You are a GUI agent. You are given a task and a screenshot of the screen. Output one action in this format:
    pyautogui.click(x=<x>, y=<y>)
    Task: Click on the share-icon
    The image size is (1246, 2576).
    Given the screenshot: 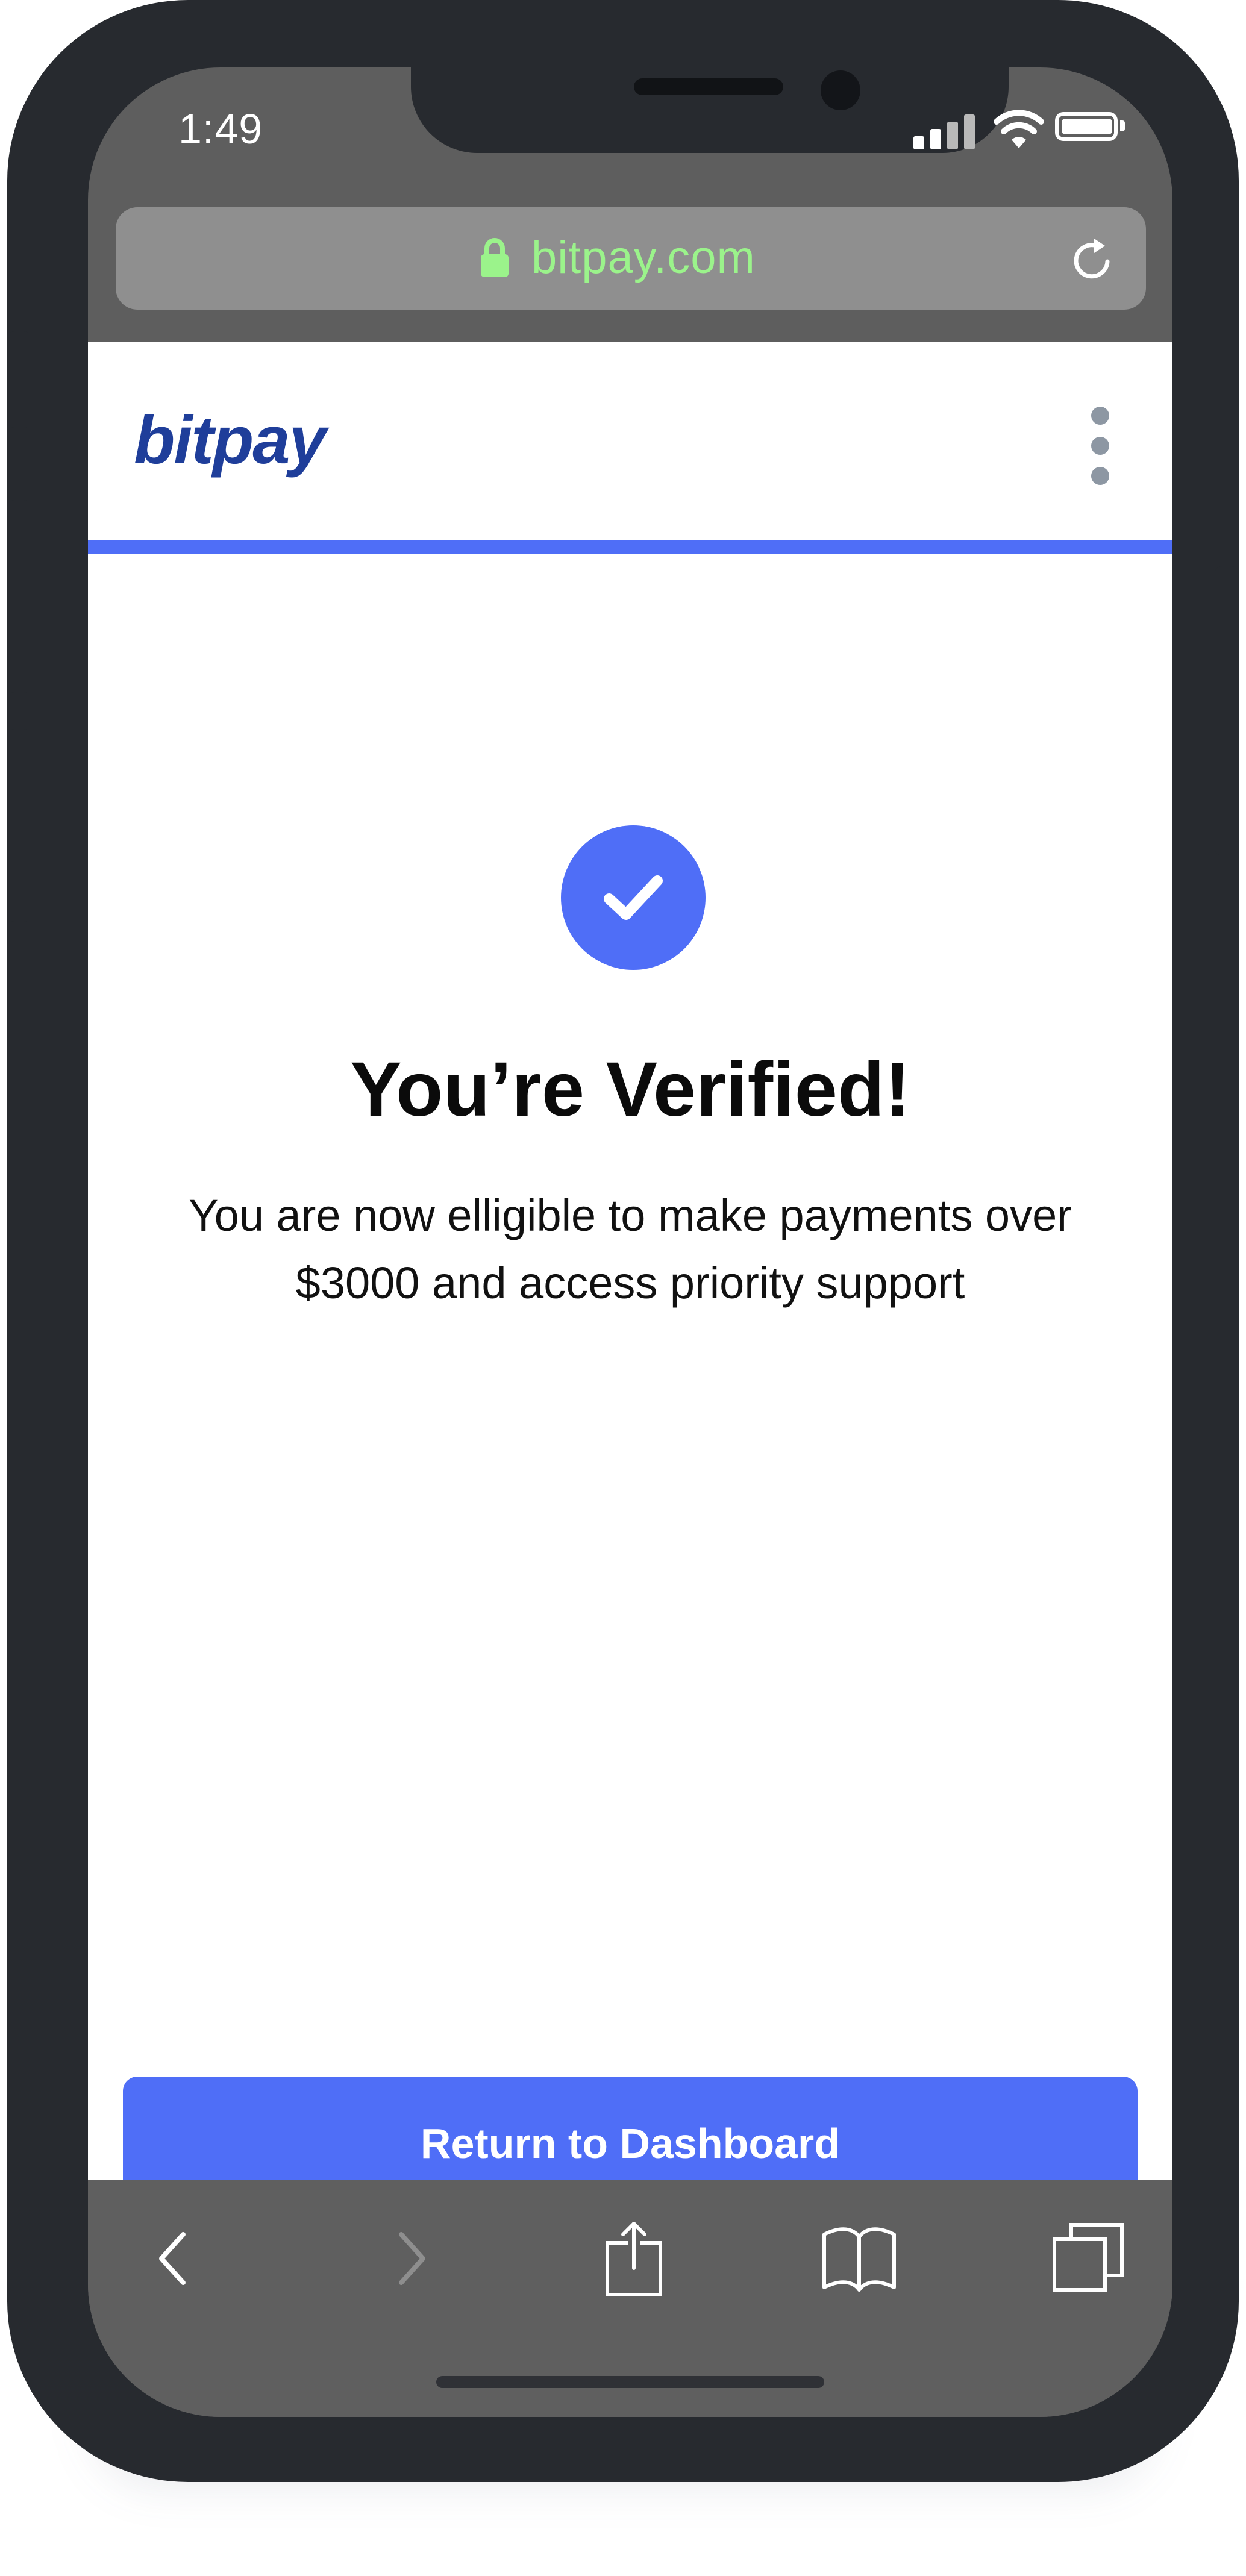 What is the action you would take?
    pyautogui.click(x=634, y=2259)
    